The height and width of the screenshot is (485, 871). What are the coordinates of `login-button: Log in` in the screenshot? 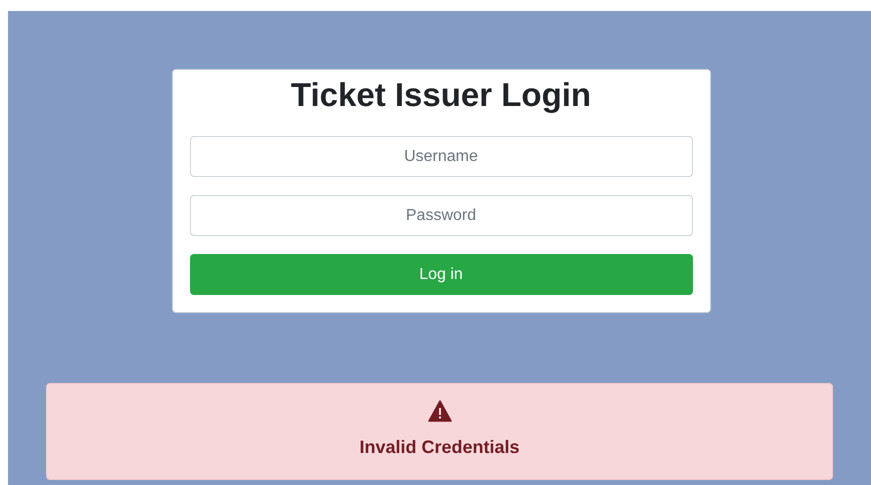 It's located at (441, 274).